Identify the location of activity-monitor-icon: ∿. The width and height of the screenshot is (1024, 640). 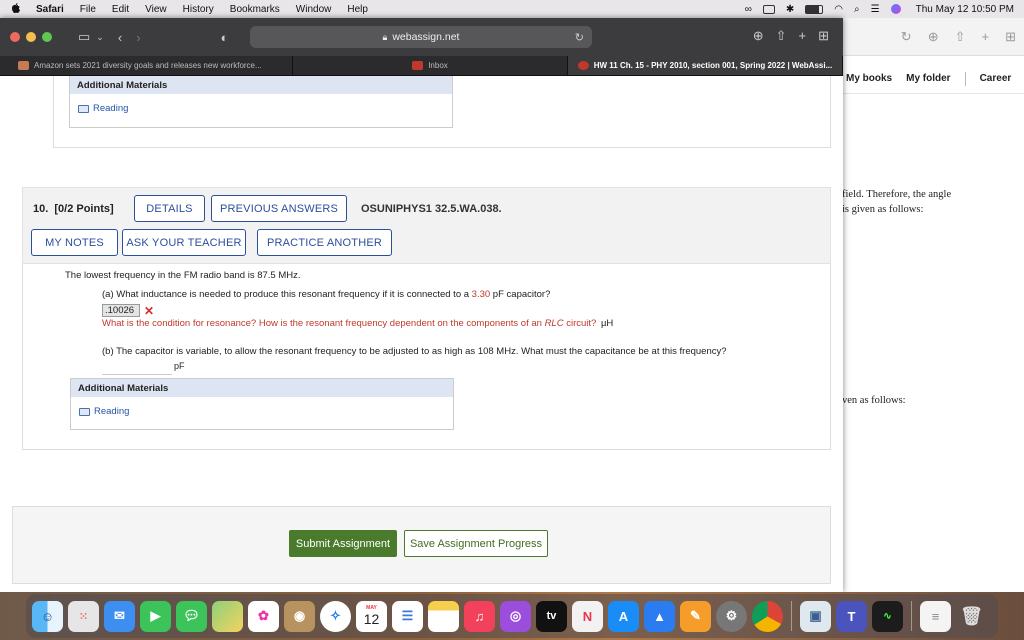
(887, 616).